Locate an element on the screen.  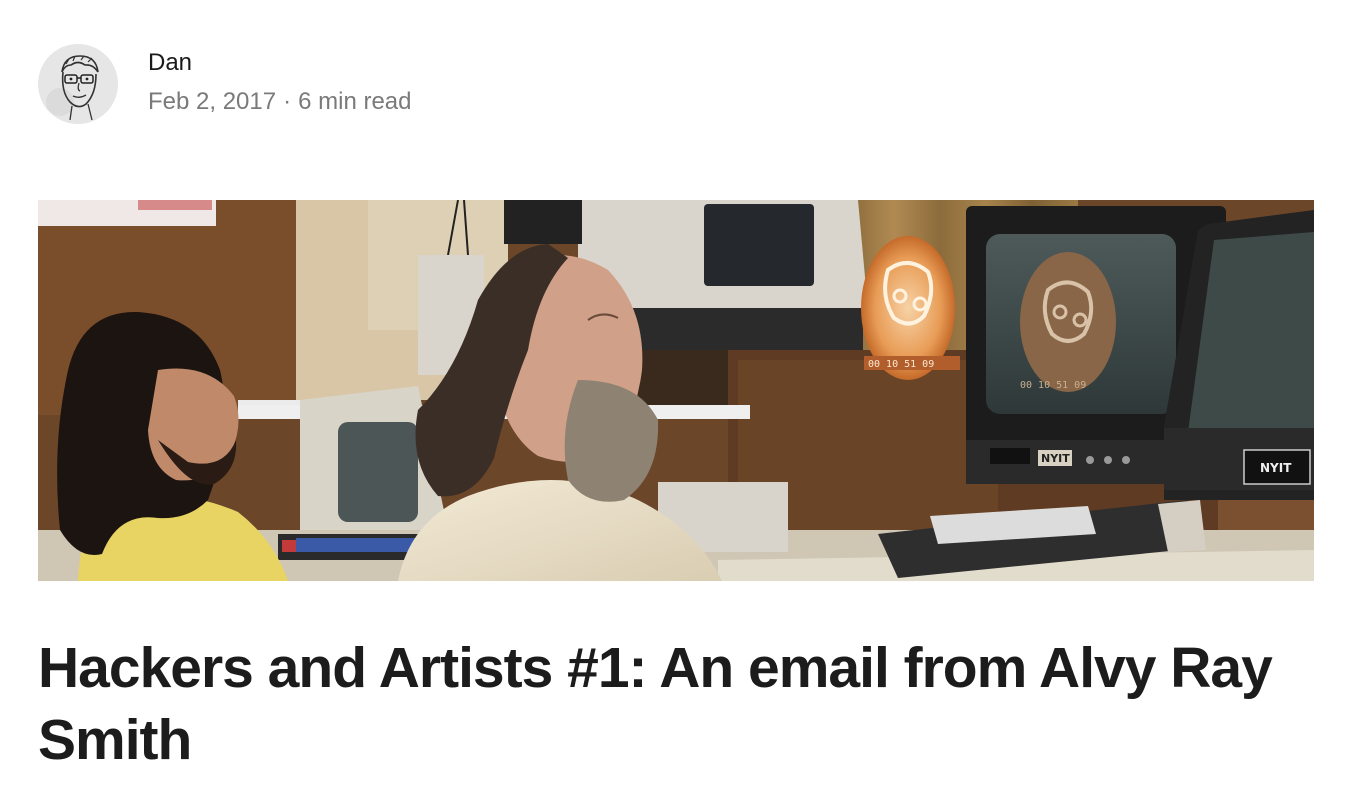
byline-text: Dan Feb 2, 2017 · 6 min read is located at coordinates (280, 83).